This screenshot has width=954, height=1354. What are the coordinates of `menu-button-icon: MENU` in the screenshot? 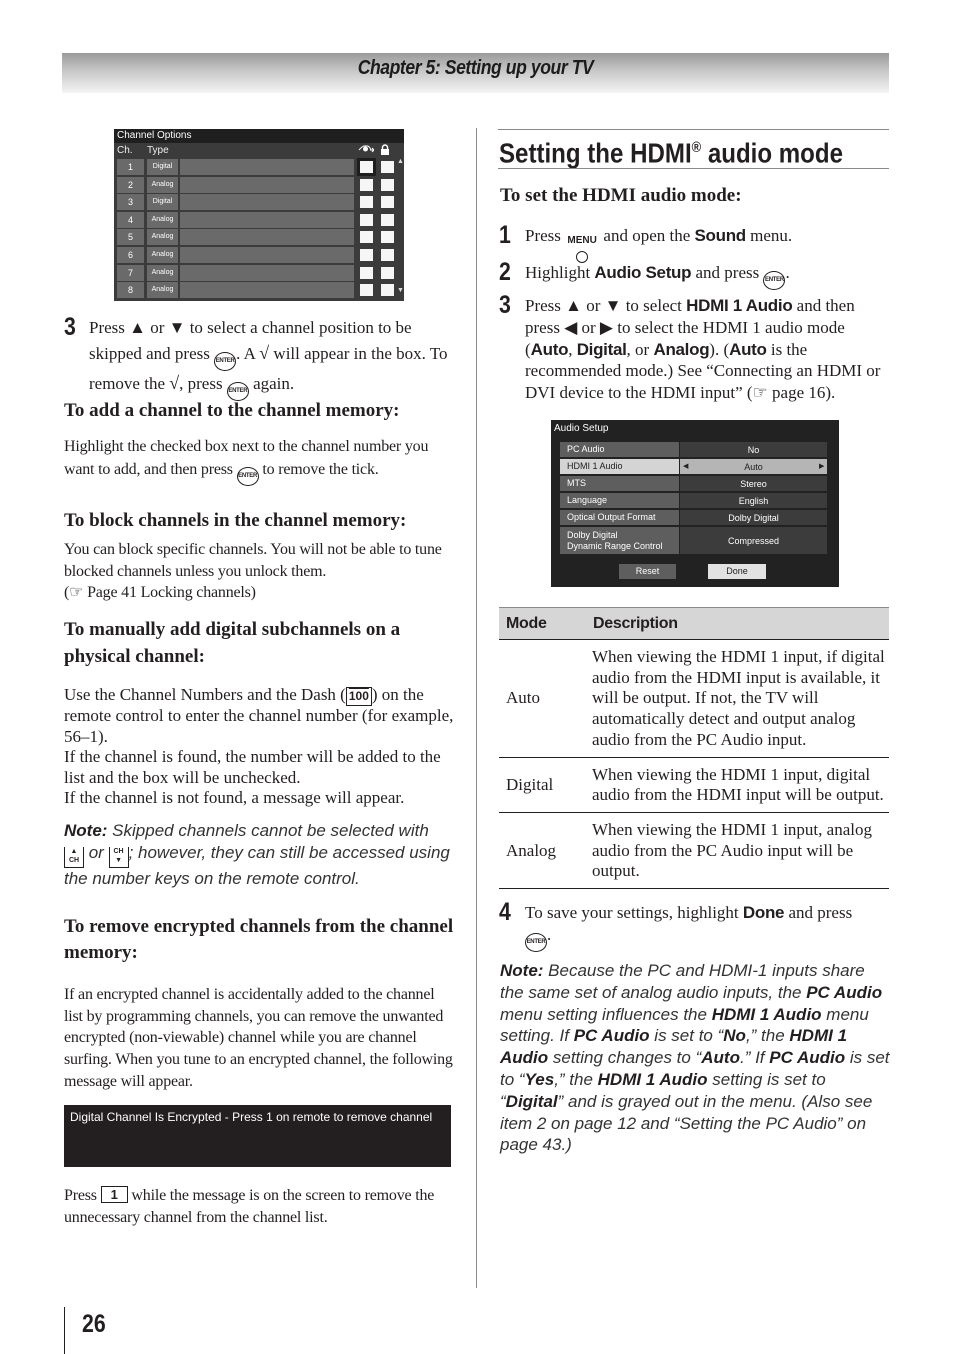 It's located at (582, 246).